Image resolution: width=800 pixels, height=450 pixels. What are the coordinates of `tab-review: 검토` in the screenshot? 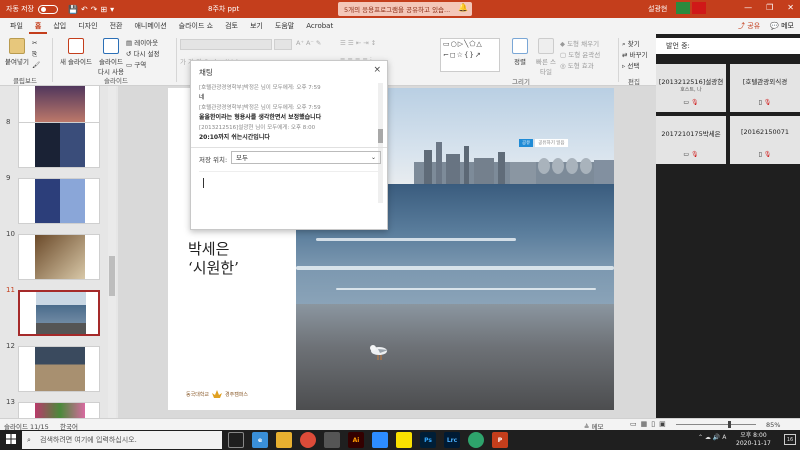 It's located at (231, 27).